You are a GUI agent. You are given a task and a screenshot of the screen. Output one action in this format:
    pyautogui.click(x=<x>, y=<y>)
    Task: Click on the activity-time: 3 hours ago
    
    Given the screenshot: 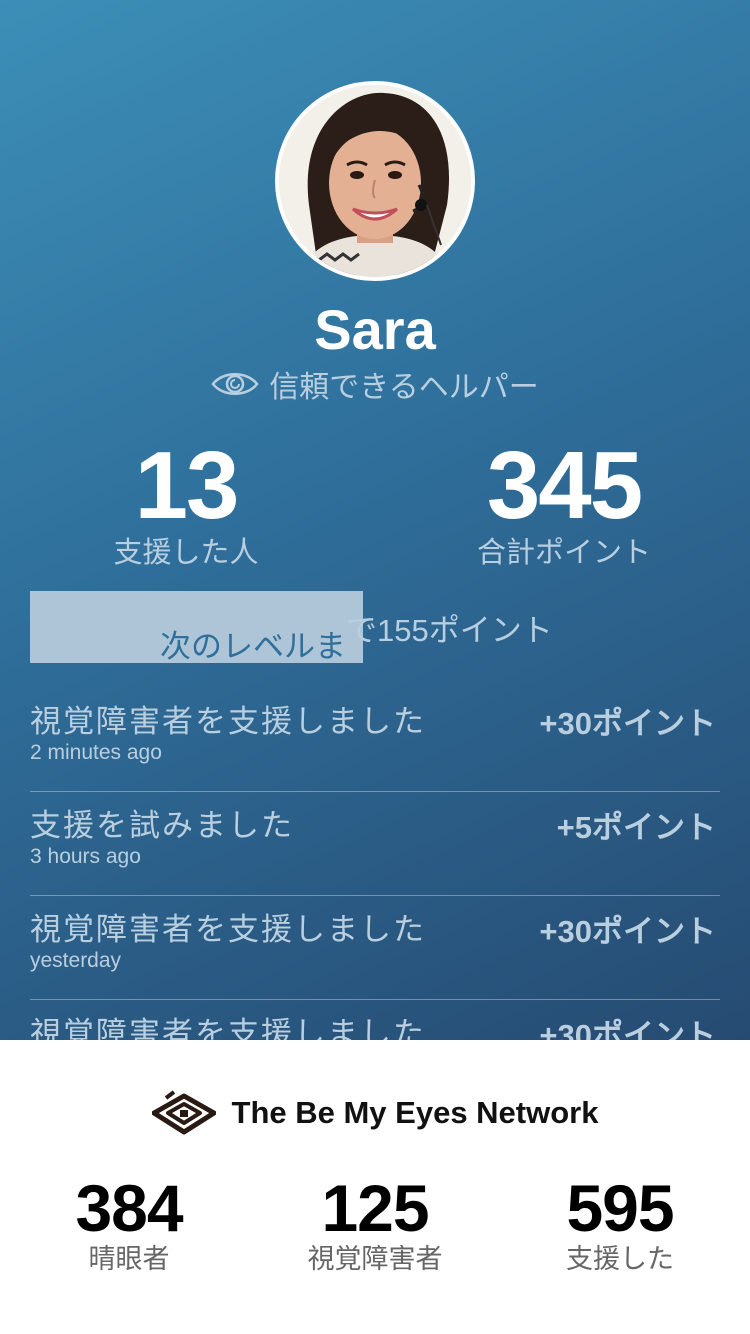 What is the action you would take?
    pyautogui.click(x=85, y=856)
    